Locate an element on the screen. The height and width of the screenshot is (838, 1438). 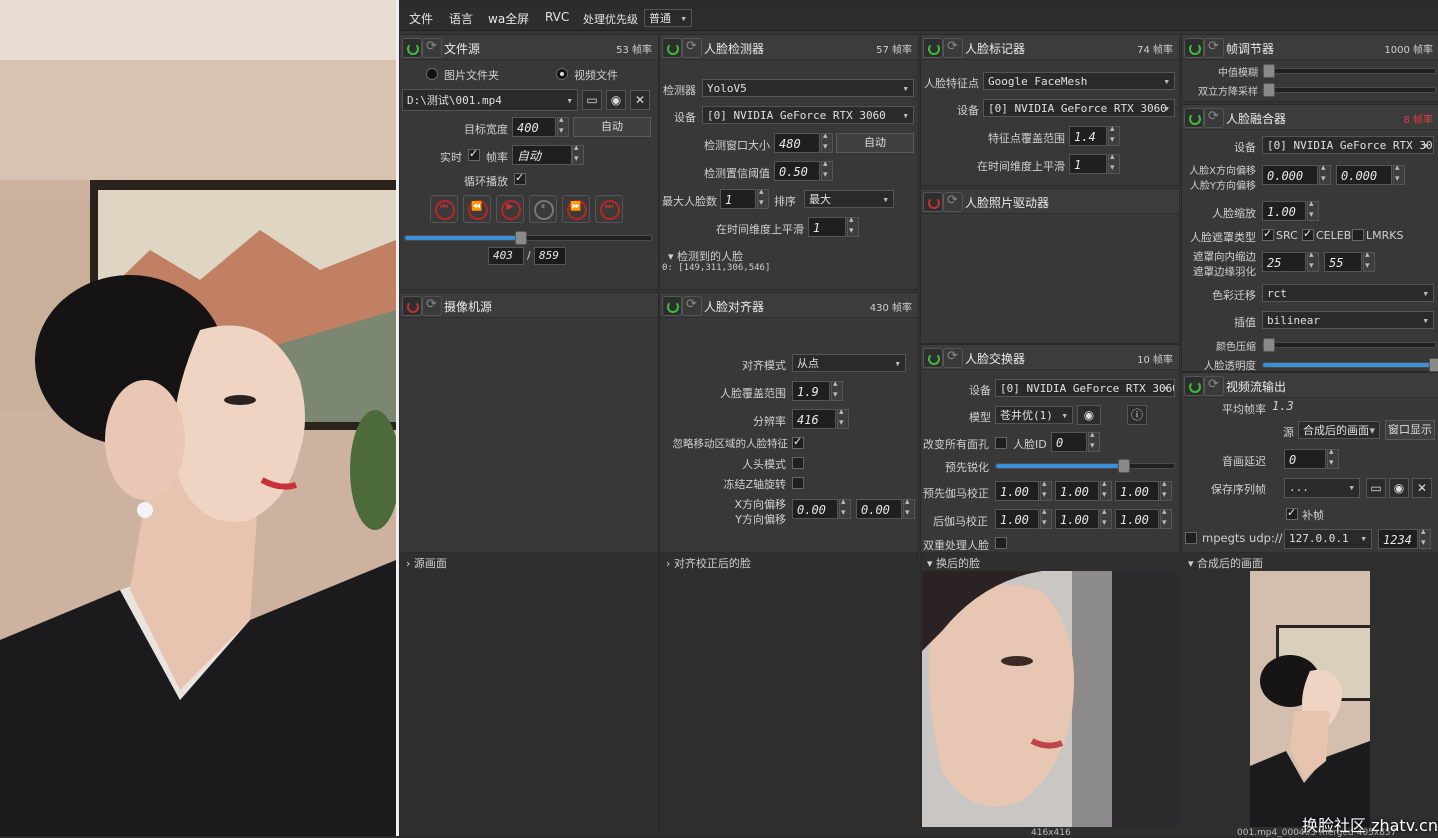
presharpen-slider-handle is located at coordinates (1124, 466).